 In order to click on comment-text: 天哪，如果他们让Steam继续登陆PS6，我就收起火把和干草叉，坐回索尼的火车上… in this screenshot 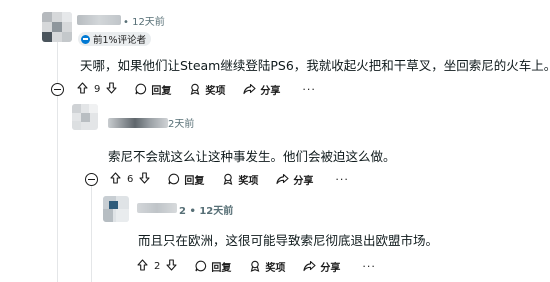, I will do `click(315, 65)`.